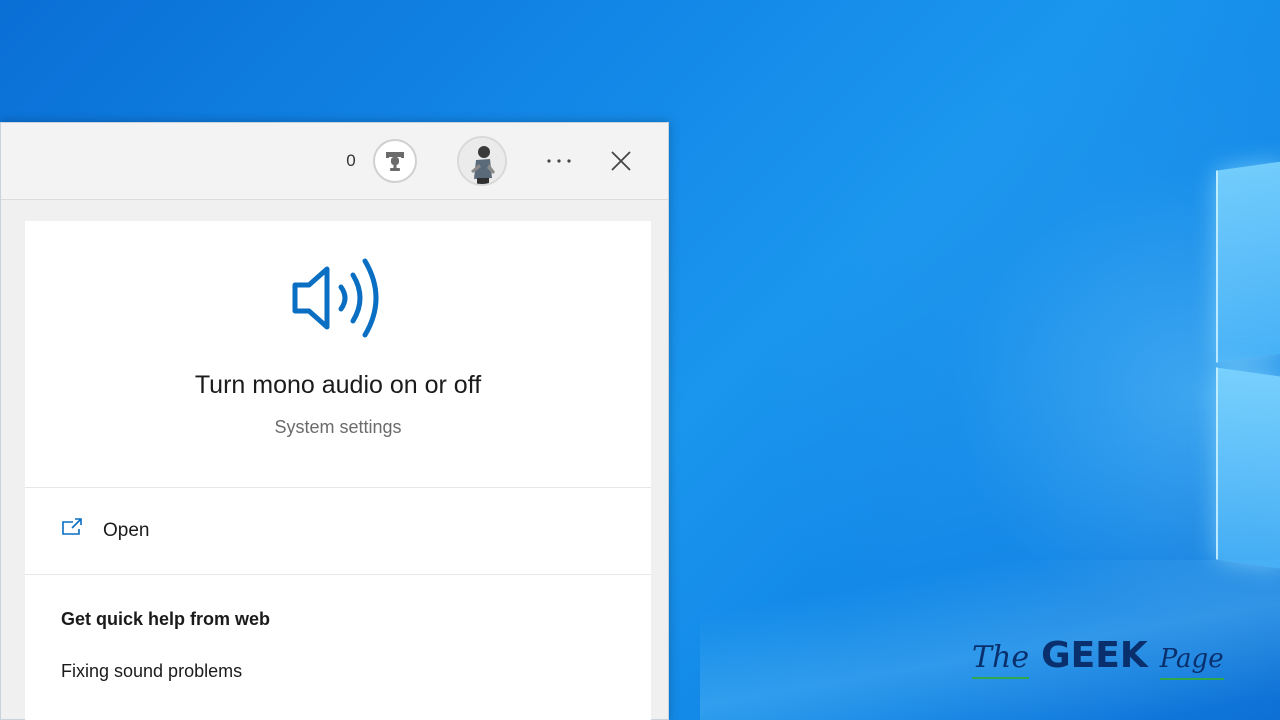 This screenshot has width=1280, height=720. Describe the element at coordinates (1248, 468) in the screenshot. I see `windows-logo-pane-bottom` at that location.